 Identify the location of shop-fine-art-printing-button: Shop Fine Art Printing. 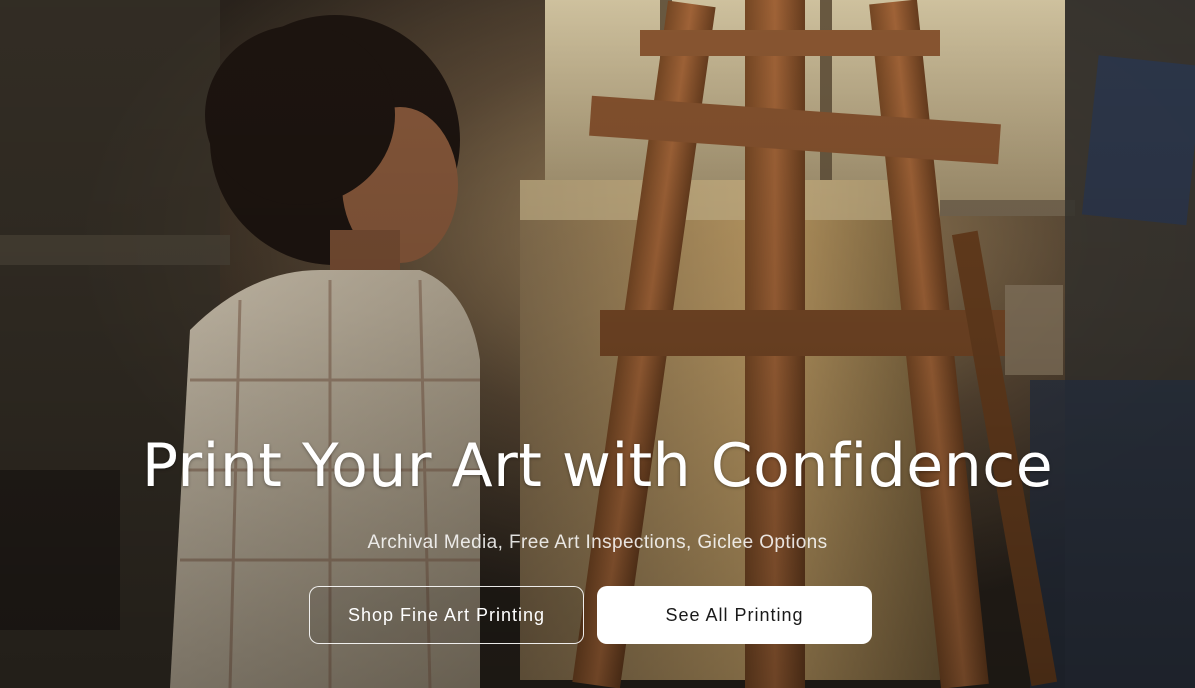
(446, 615).